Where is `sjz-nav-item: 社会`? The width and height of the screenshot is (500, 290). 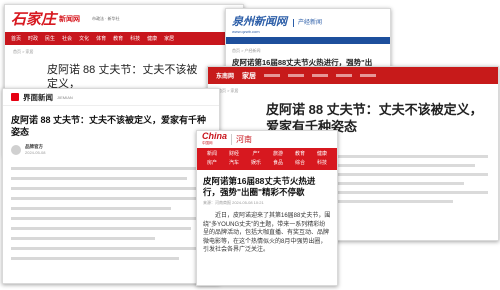
sjz-nav-item: 社会 is located at coordinates (67, 38).